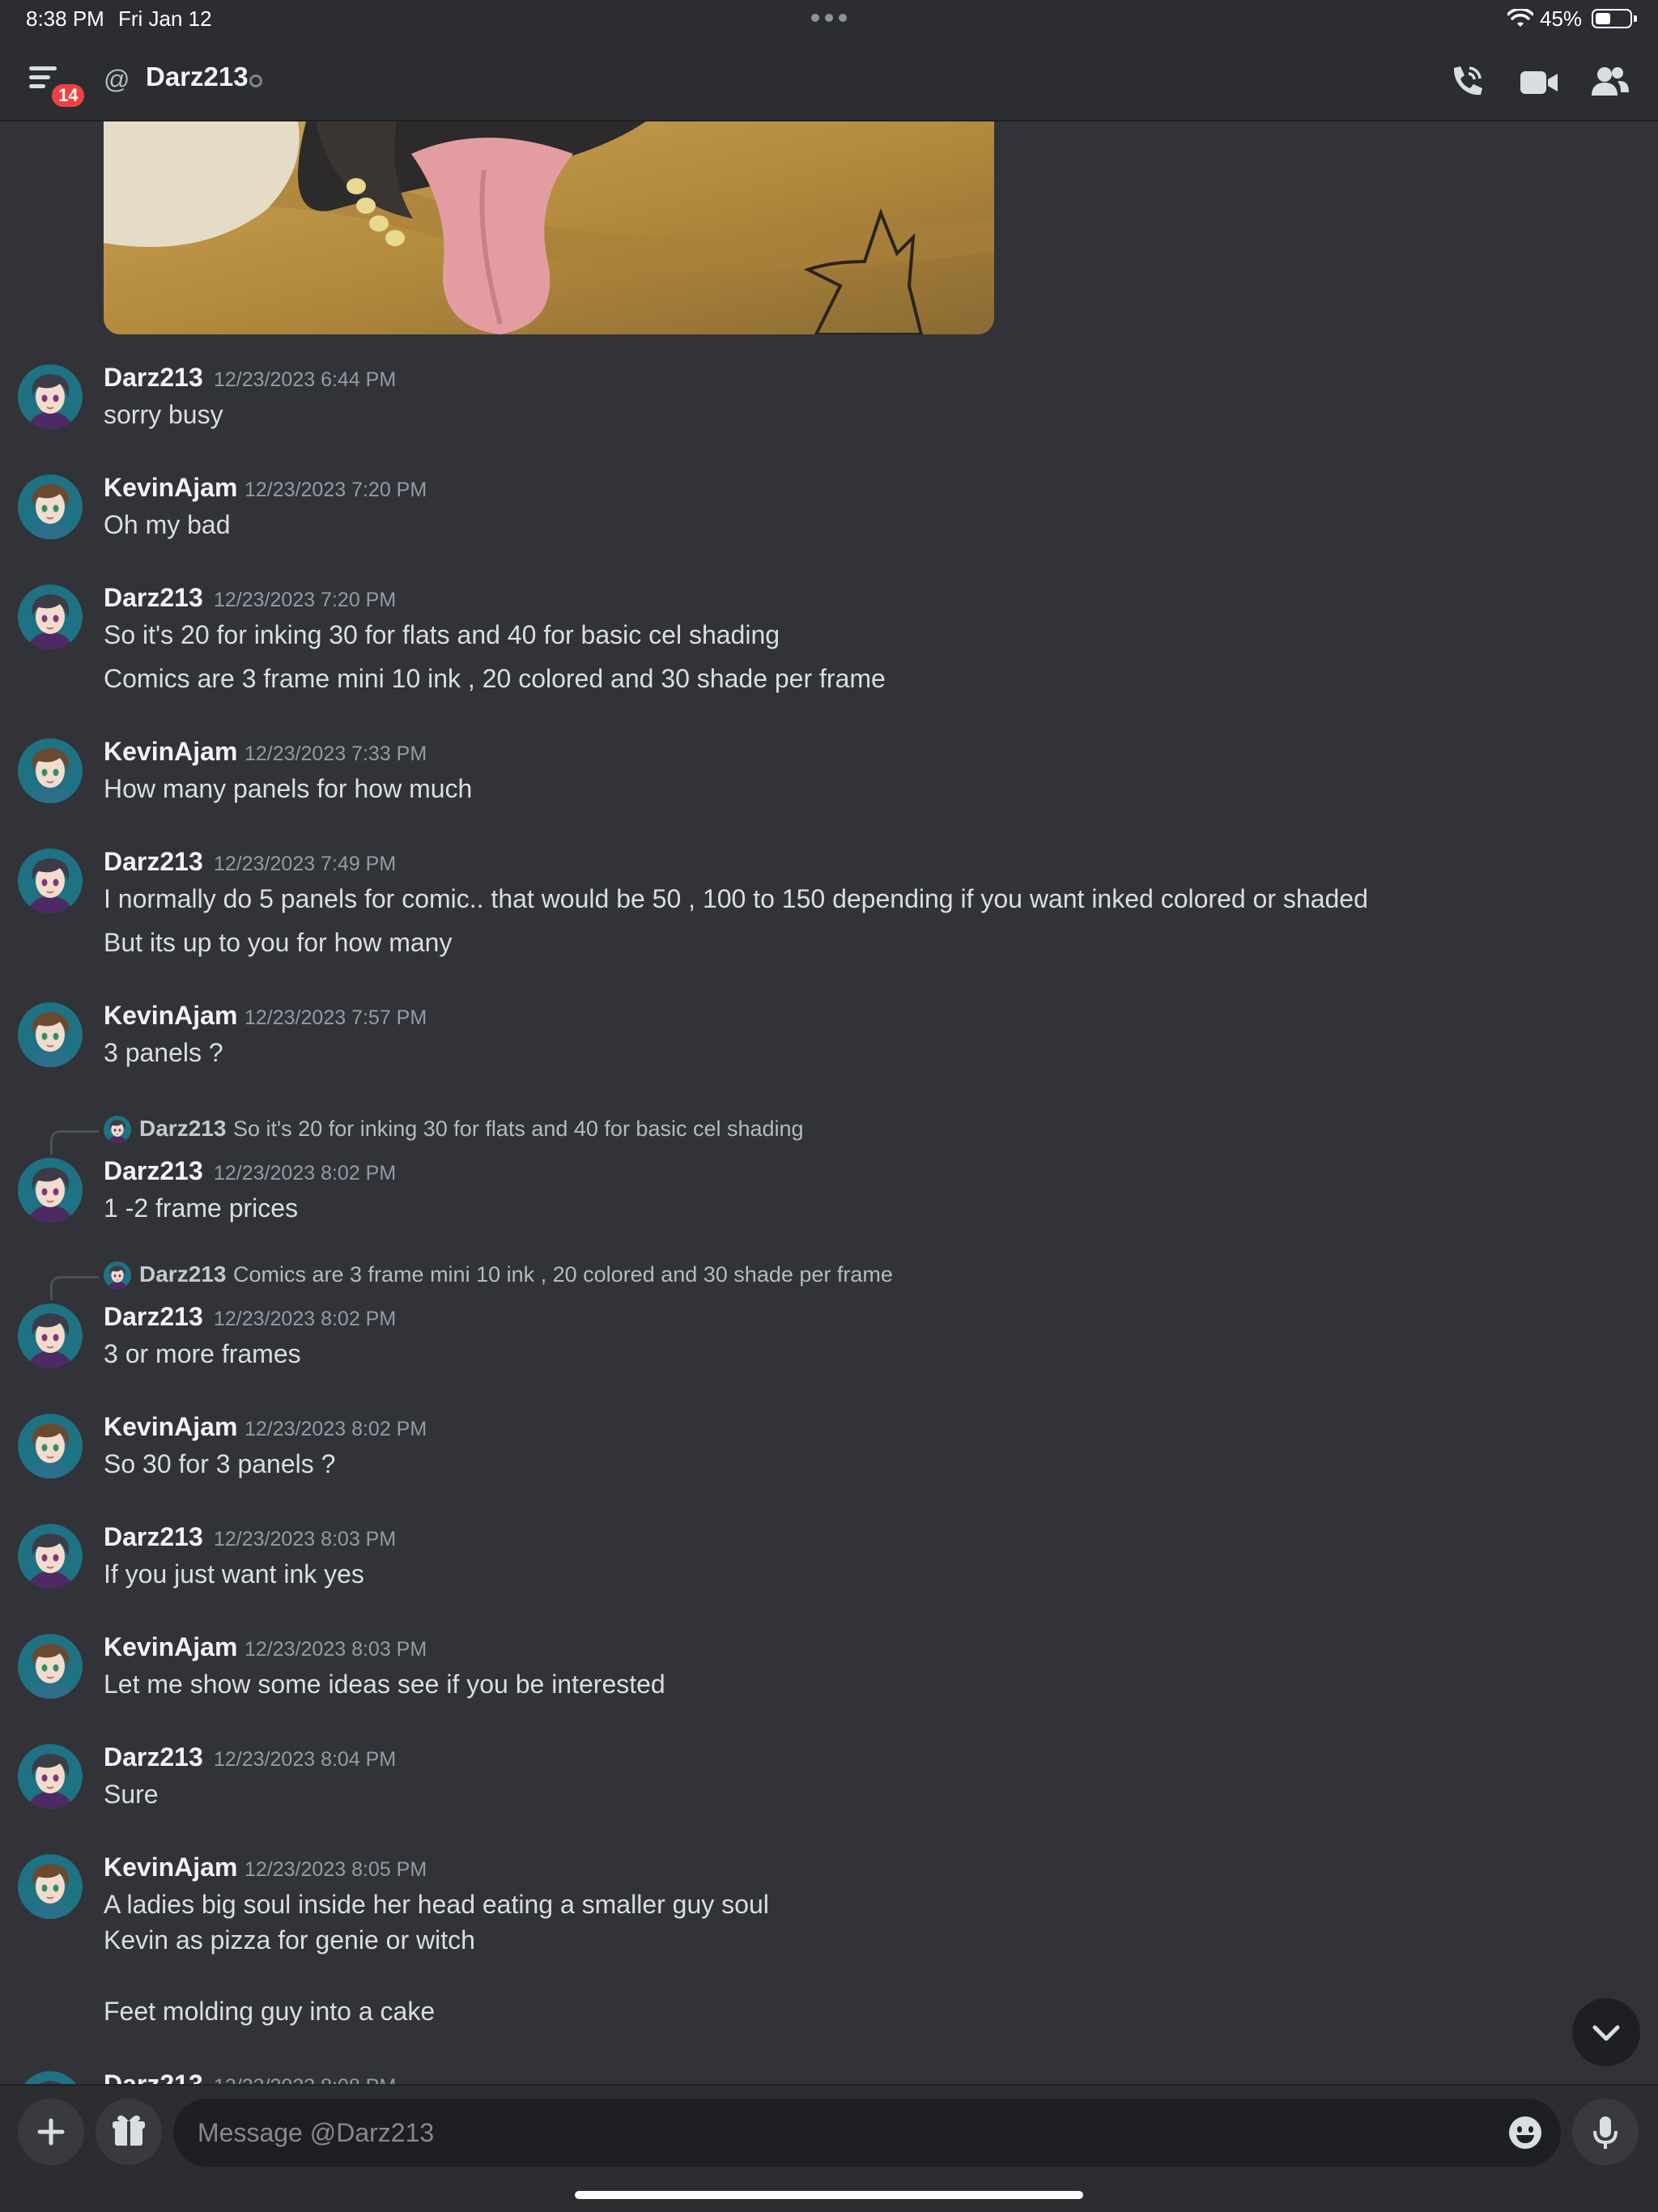  I want to click on emoji-icon, so click(1525, 2132).